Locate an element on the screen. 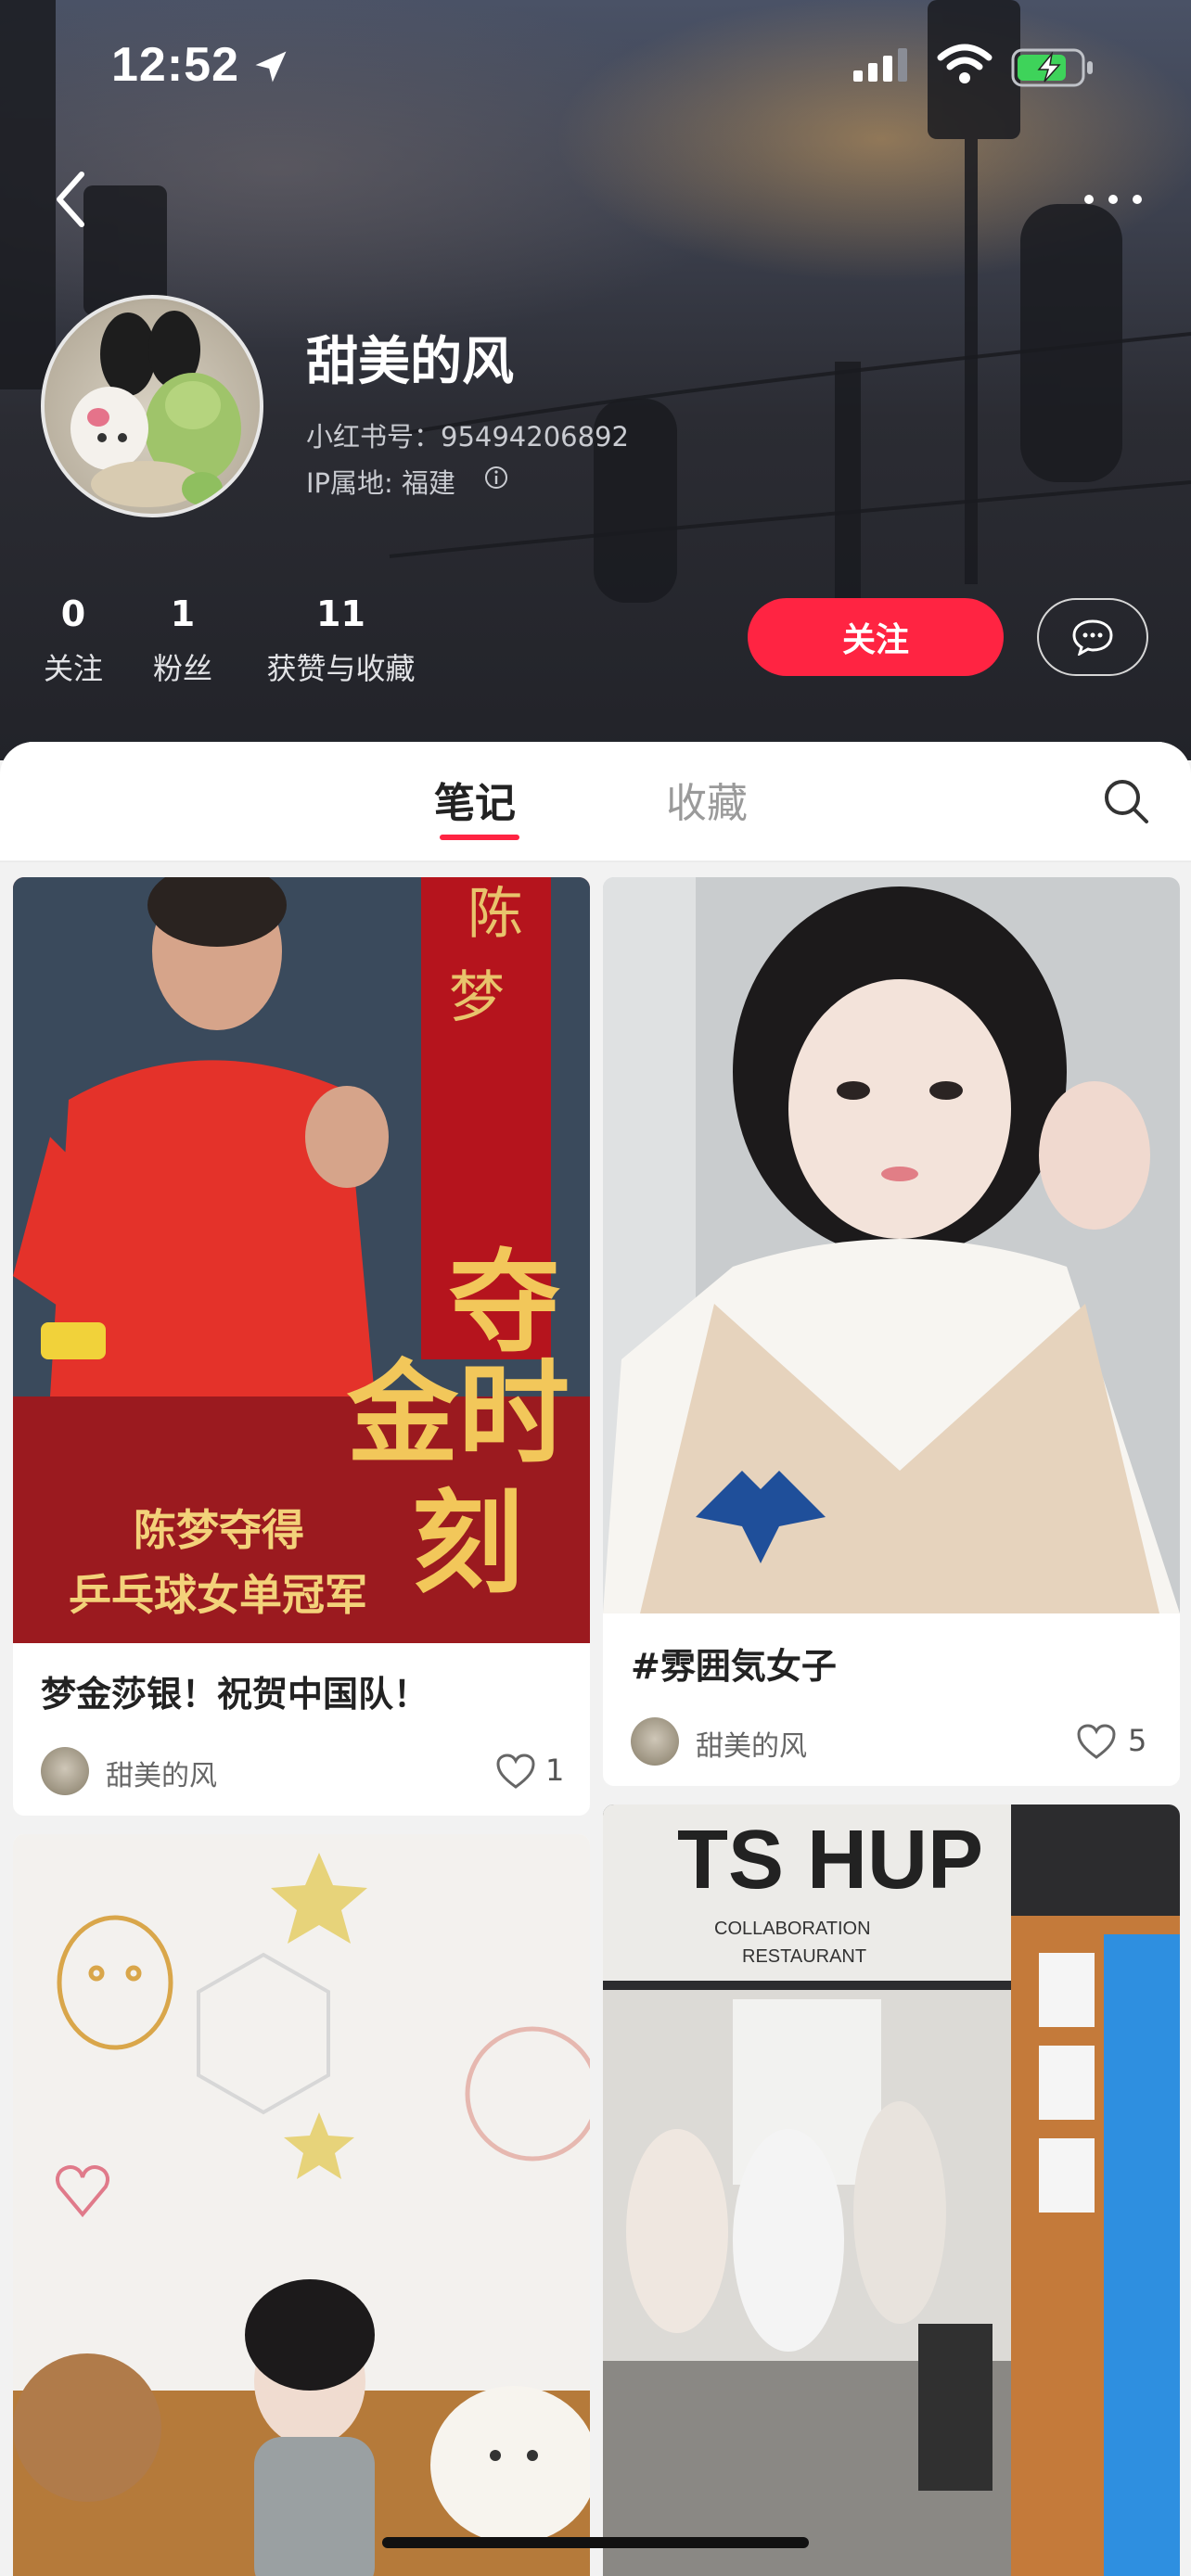 The height and width of the screenshot is (2576, 1191). follow-button: 关注 is located at coordinates (876, 637).